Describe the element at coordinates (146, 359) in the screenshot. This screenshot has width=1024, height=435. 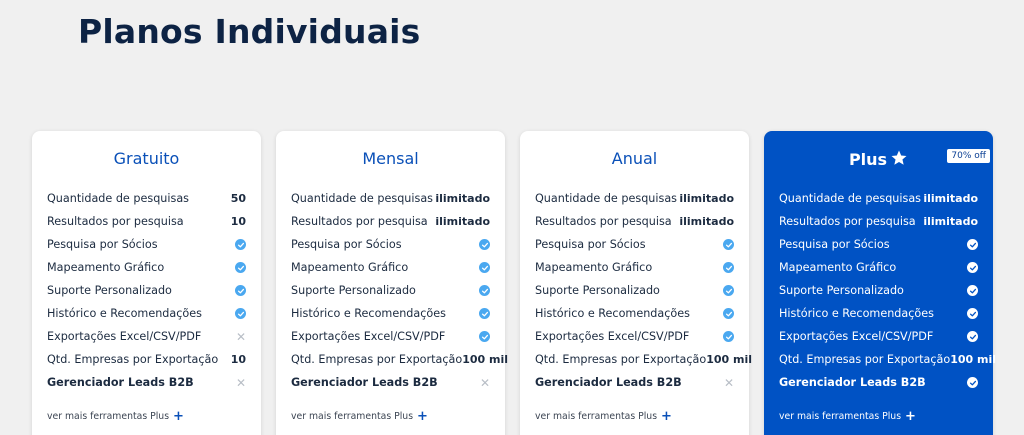
I see `feature-row: Qtd. Empresas por Exportação 10` at that location.